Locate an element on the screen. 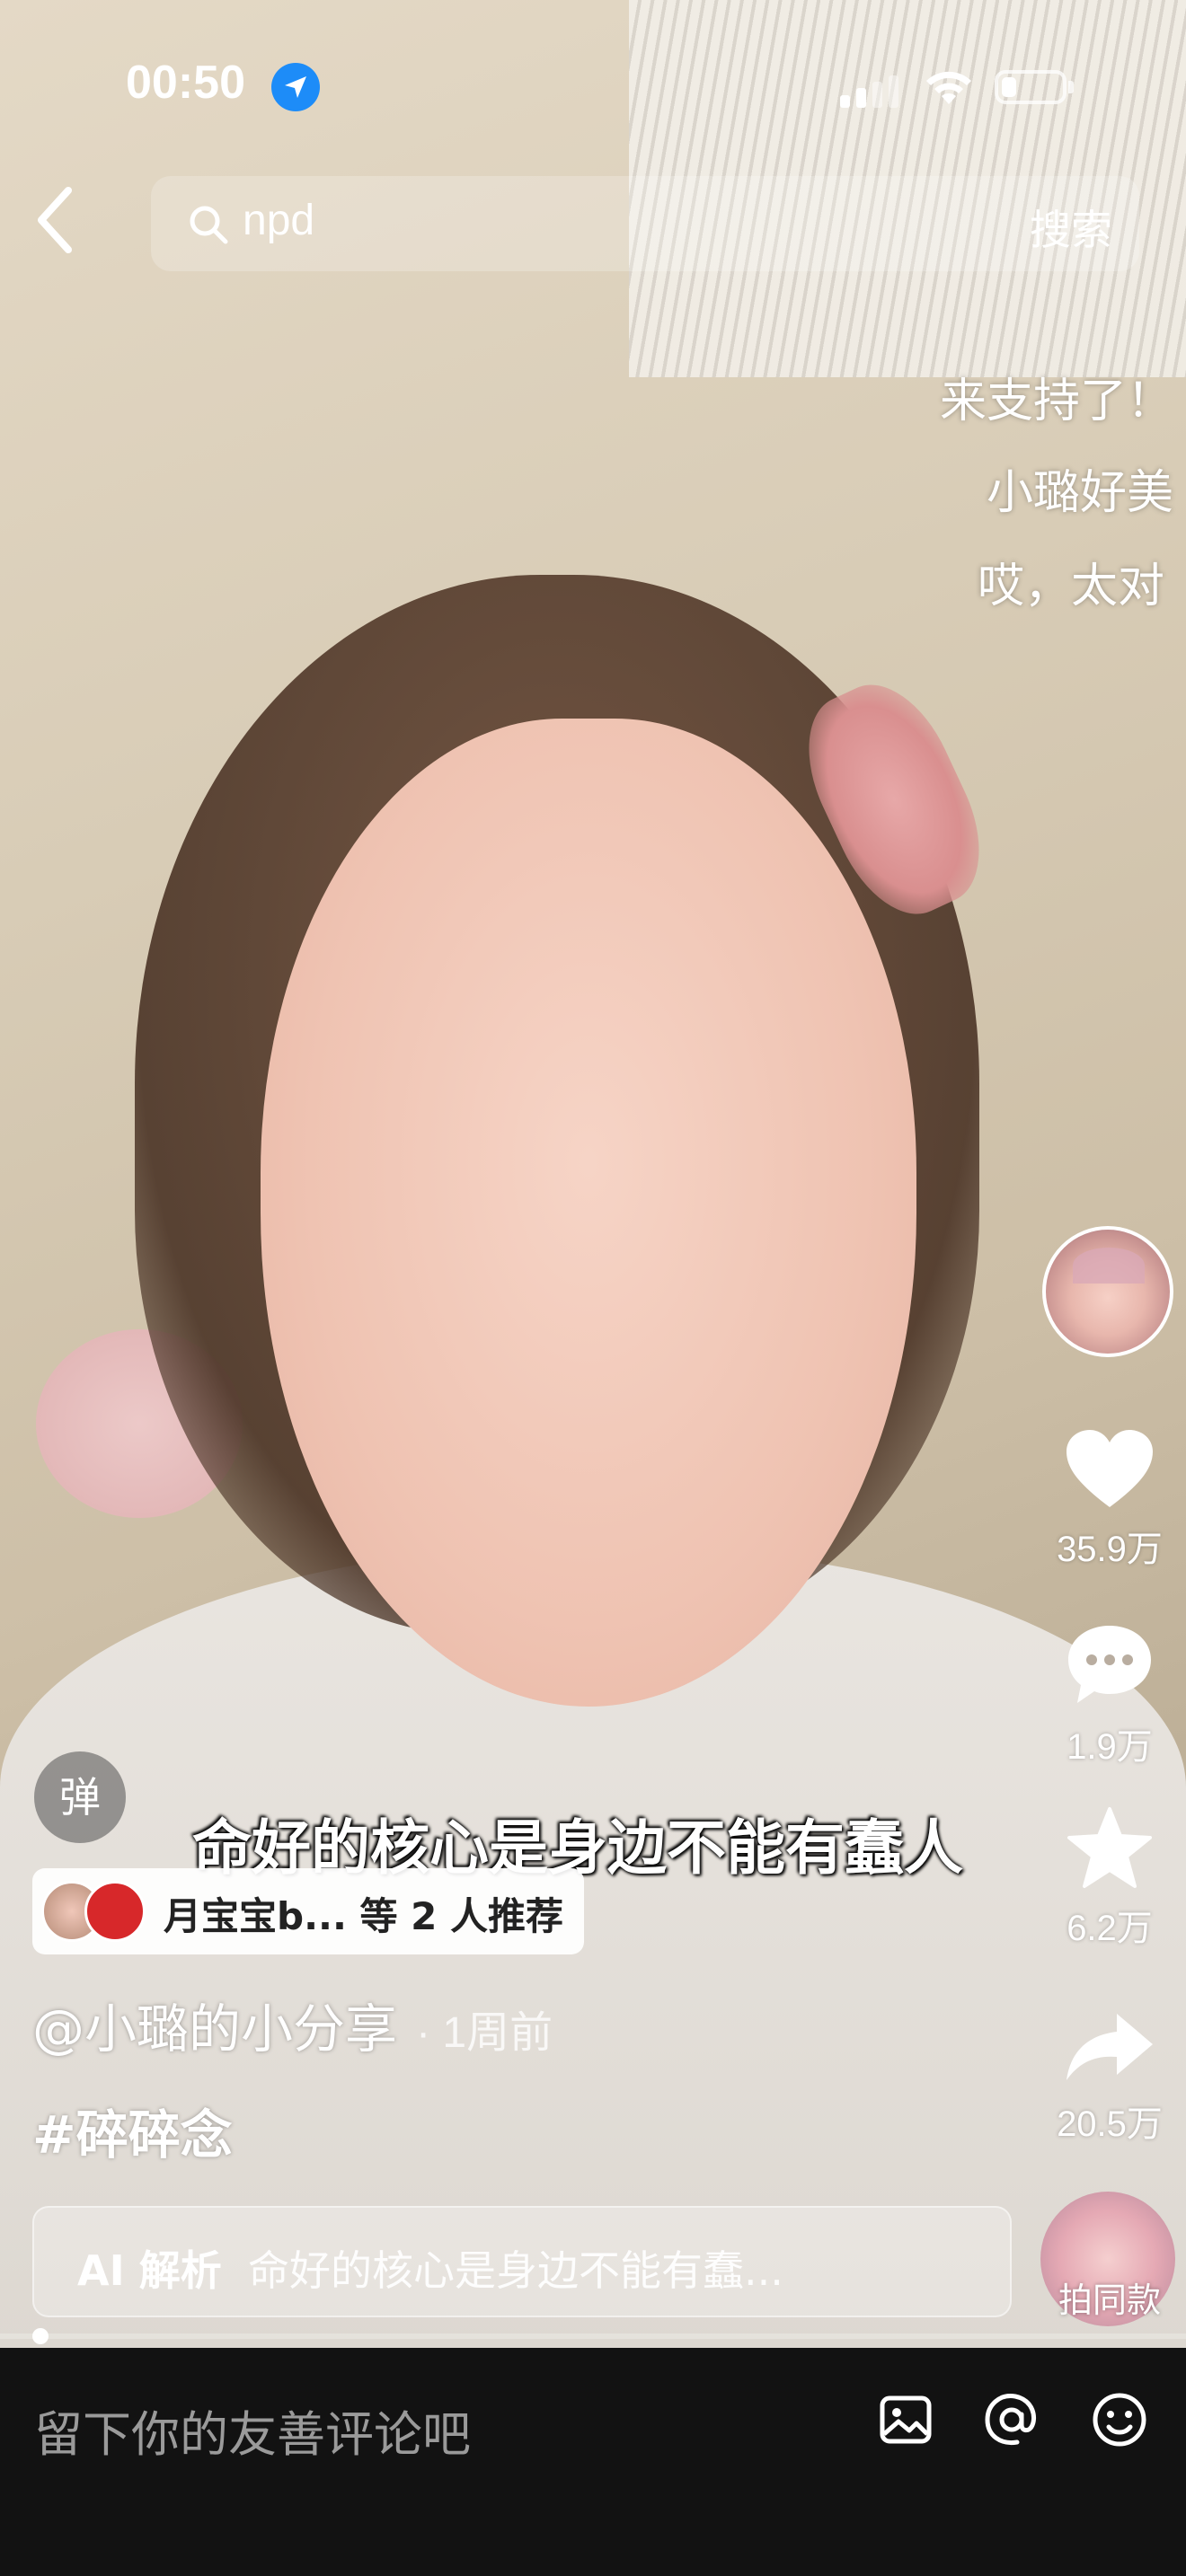 This screenshot has width=1186, height=2576. chevron-left-icon is located at coordinates (55, 220).